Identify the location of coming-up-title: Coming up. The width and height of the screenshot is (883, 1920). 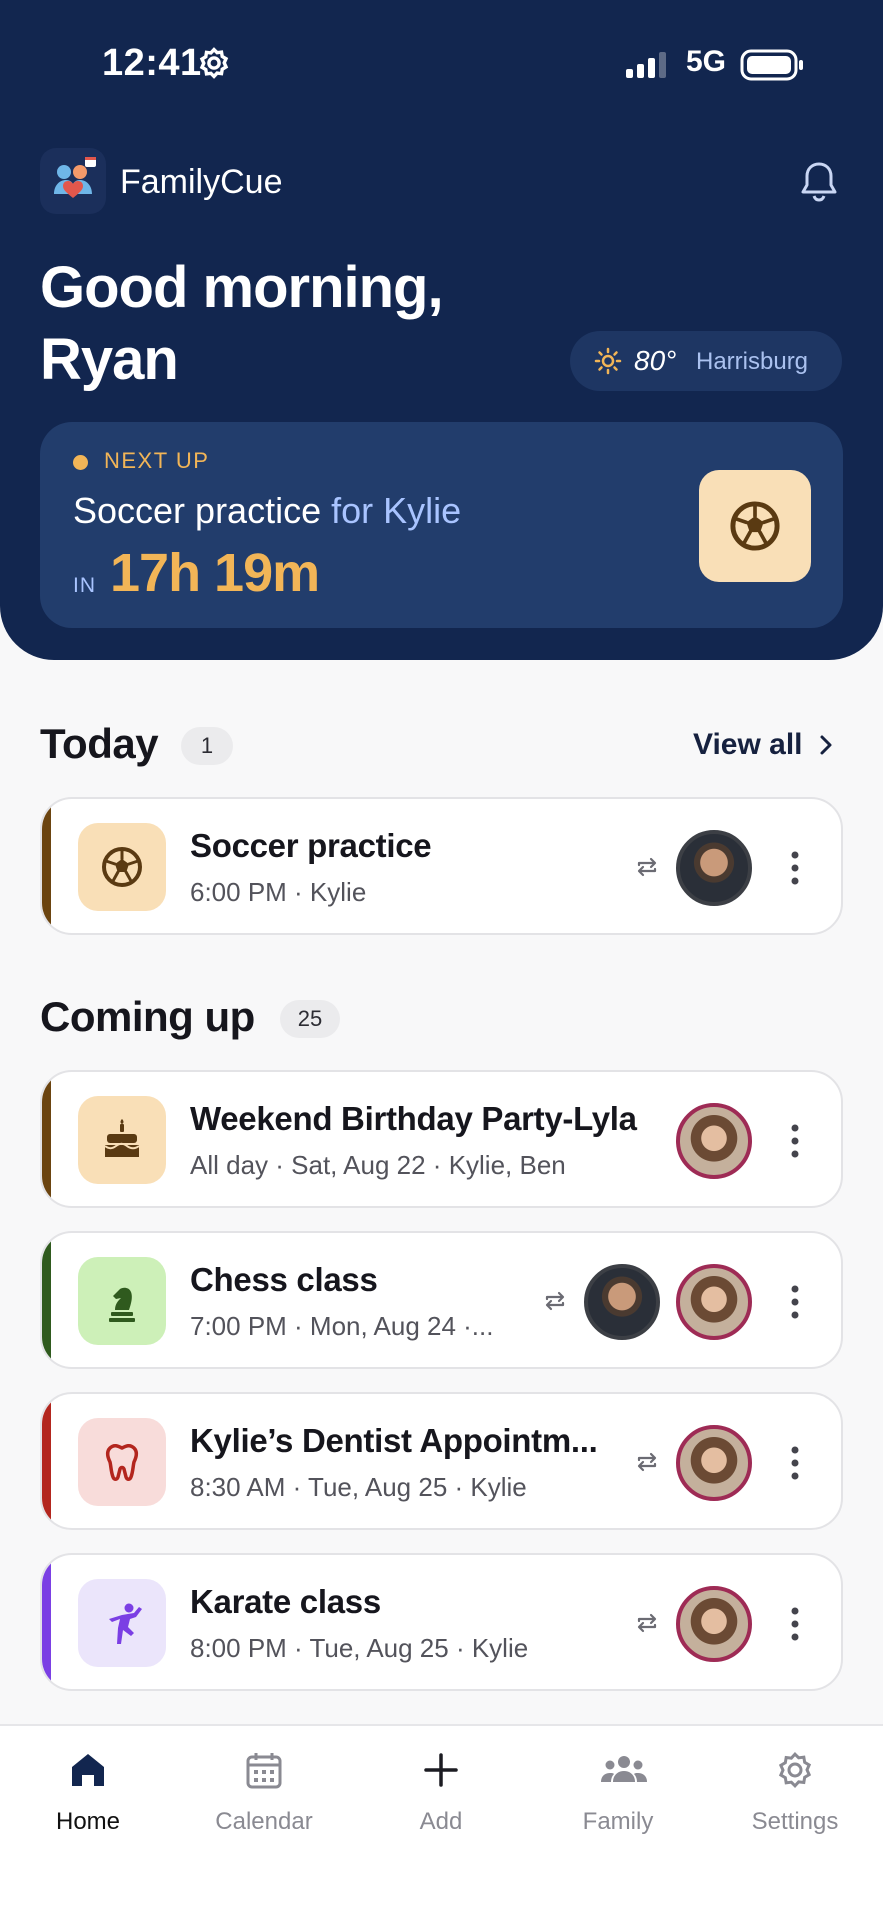
(147, 1016).